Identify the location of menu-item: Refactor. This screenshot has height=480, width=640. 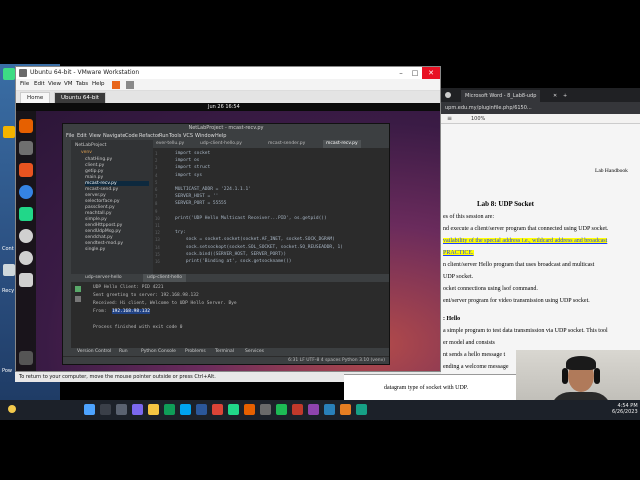
(149, 136).